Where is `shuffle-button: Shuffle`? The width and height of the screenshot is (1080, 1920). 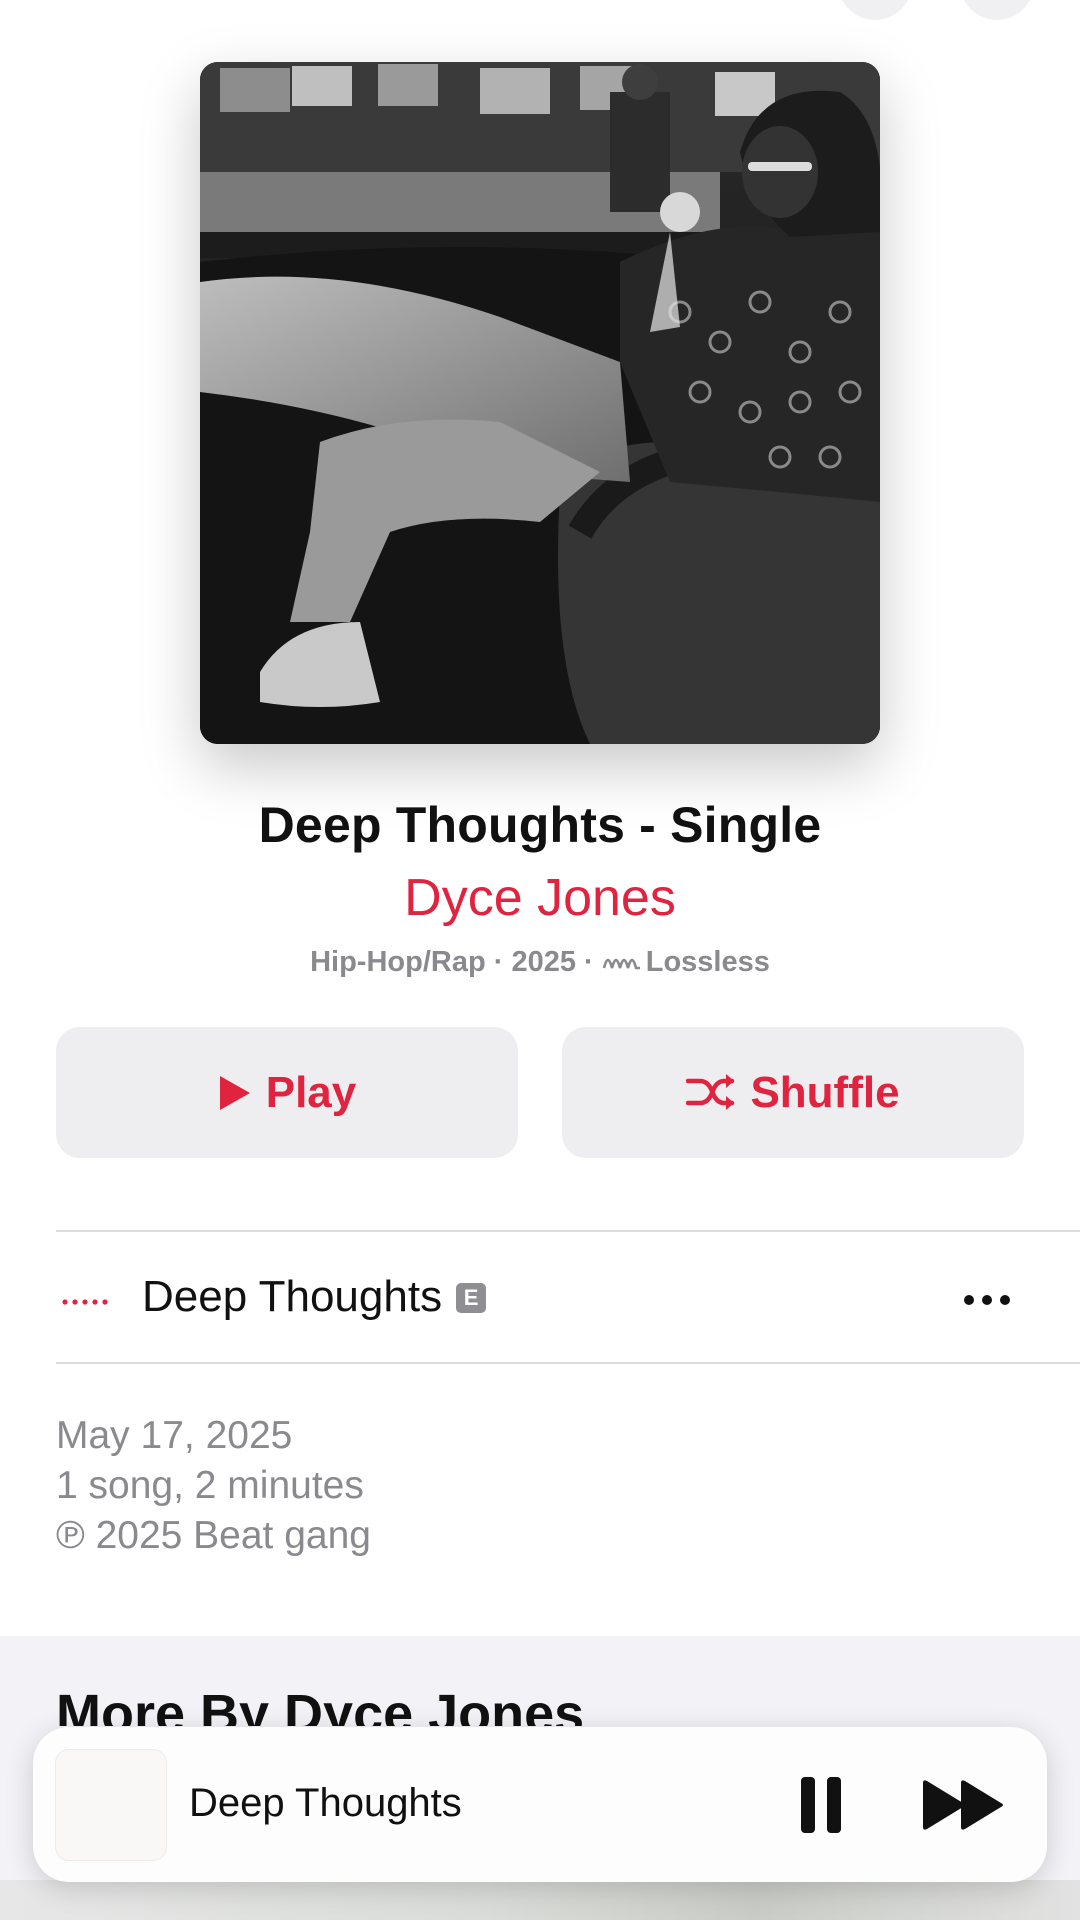 shuffle-button: Shuffle is located at coordinates (793, 1092).